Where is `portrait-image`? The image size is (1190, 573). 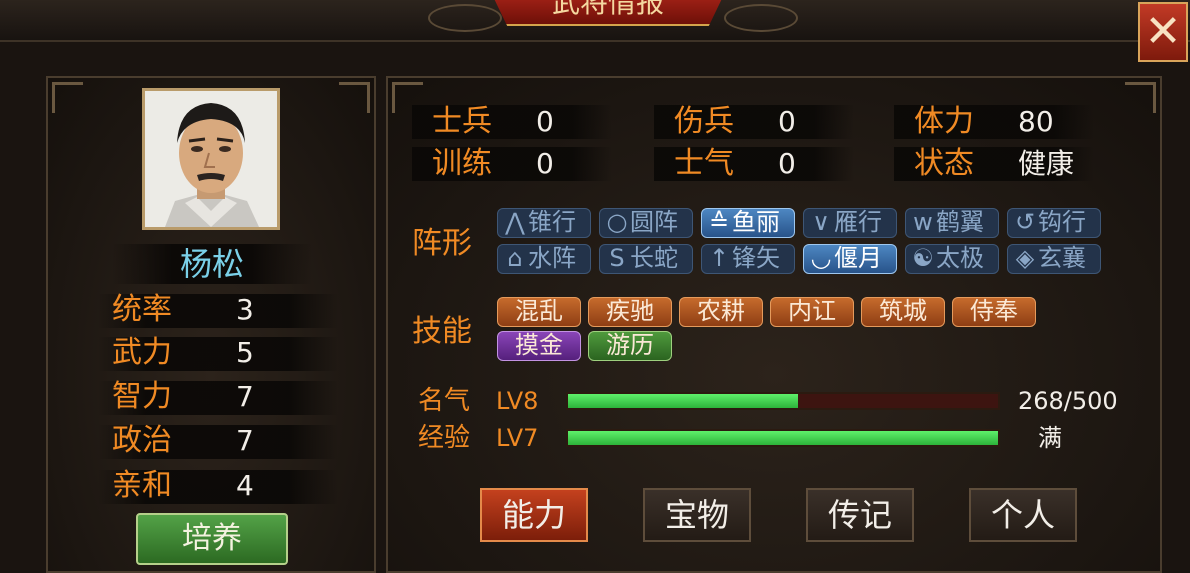
portrait-image is located at coordinates (211, 159).